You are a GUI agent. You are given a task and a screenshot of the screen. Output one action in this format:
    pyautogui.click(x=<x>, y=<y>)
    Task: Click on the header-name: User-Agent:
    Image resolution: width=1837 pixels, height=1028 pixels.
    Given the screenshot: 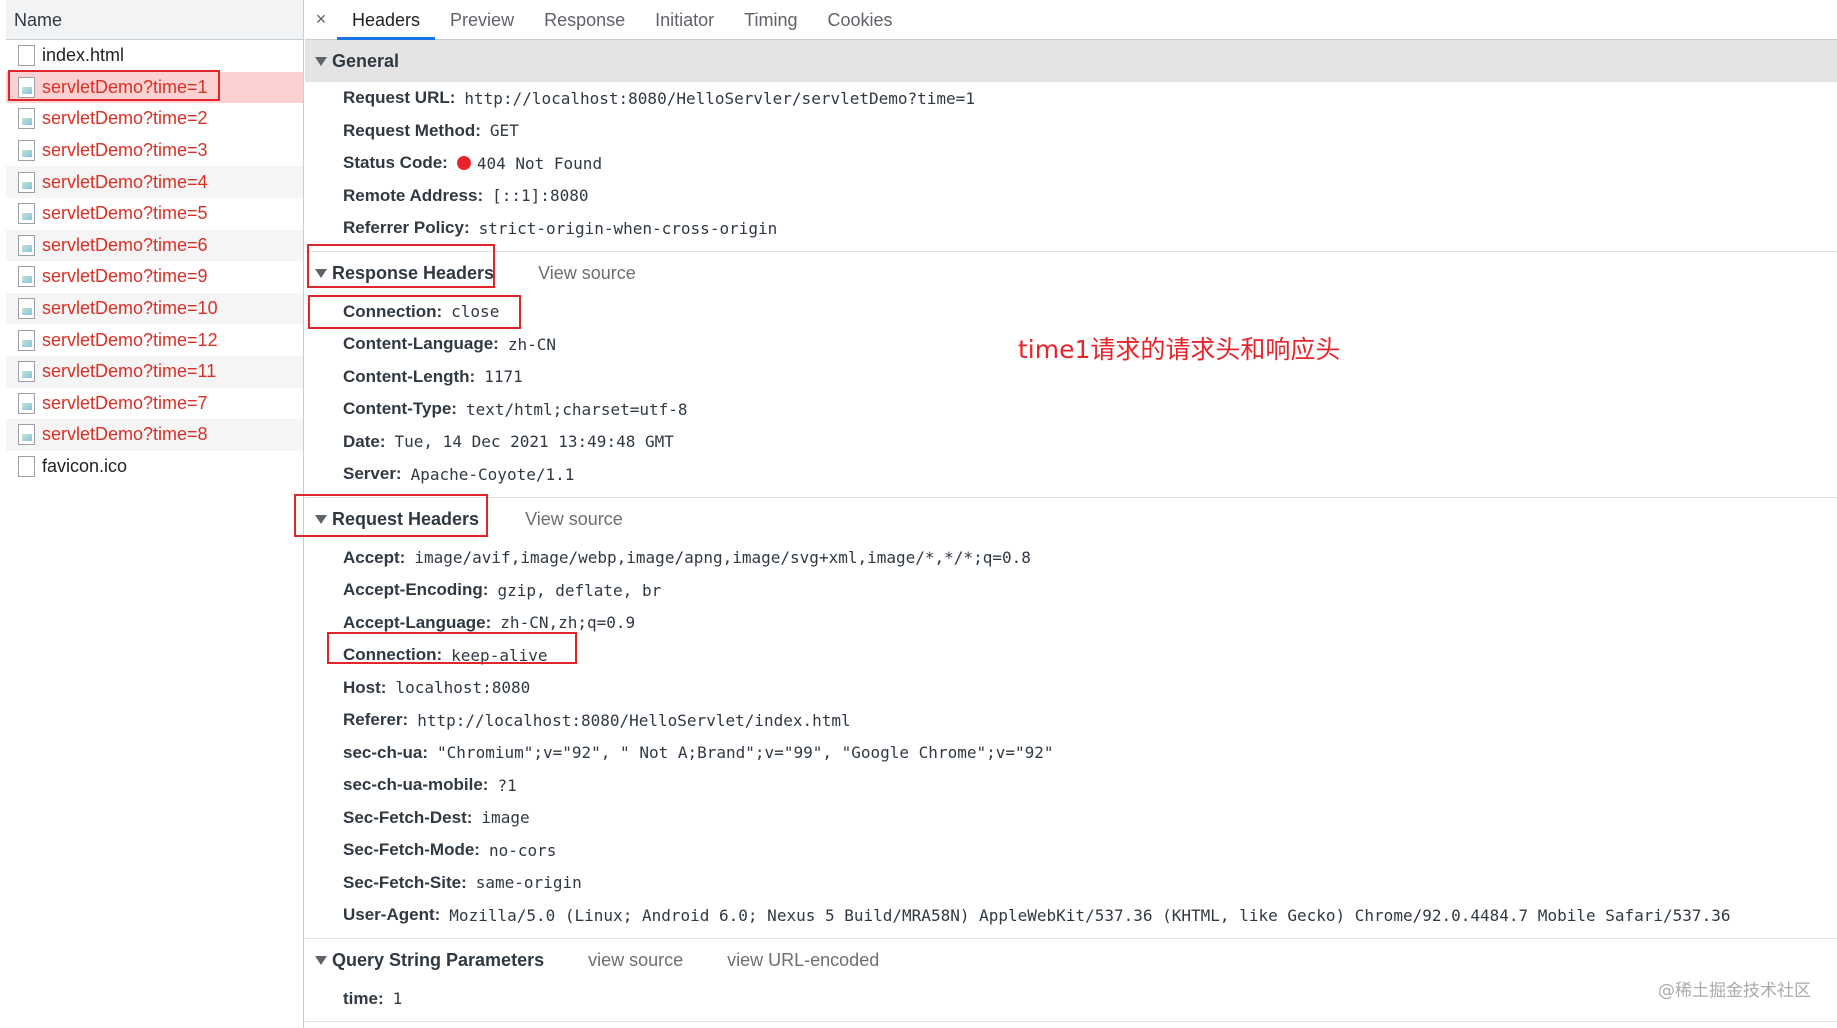 What is the action you would take?
    pyautogui.click(x=392, y=915)
    